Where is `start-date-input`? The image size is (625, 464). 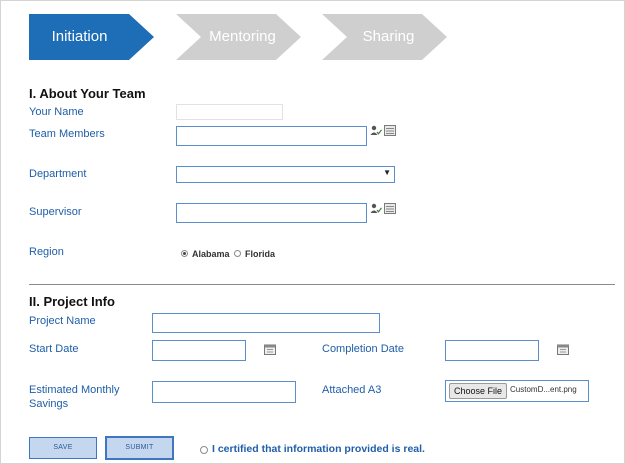 start-date-input is located at coordinates (199, 350).